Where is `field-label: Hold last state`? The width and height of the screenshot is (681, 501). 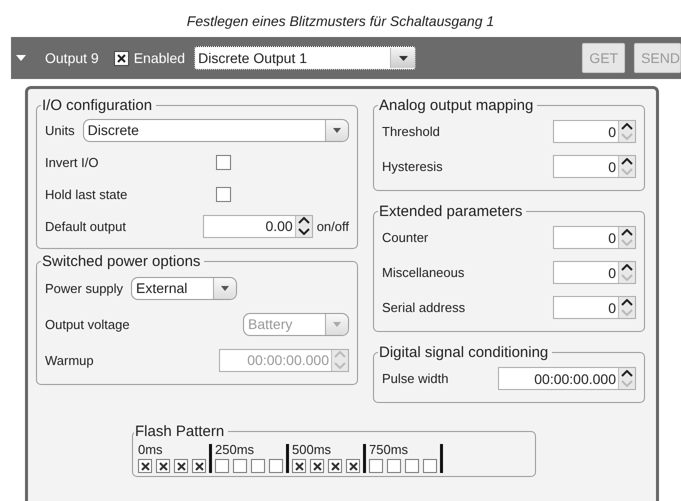
field-label: Hold last state is located at coordinates (86, 194).